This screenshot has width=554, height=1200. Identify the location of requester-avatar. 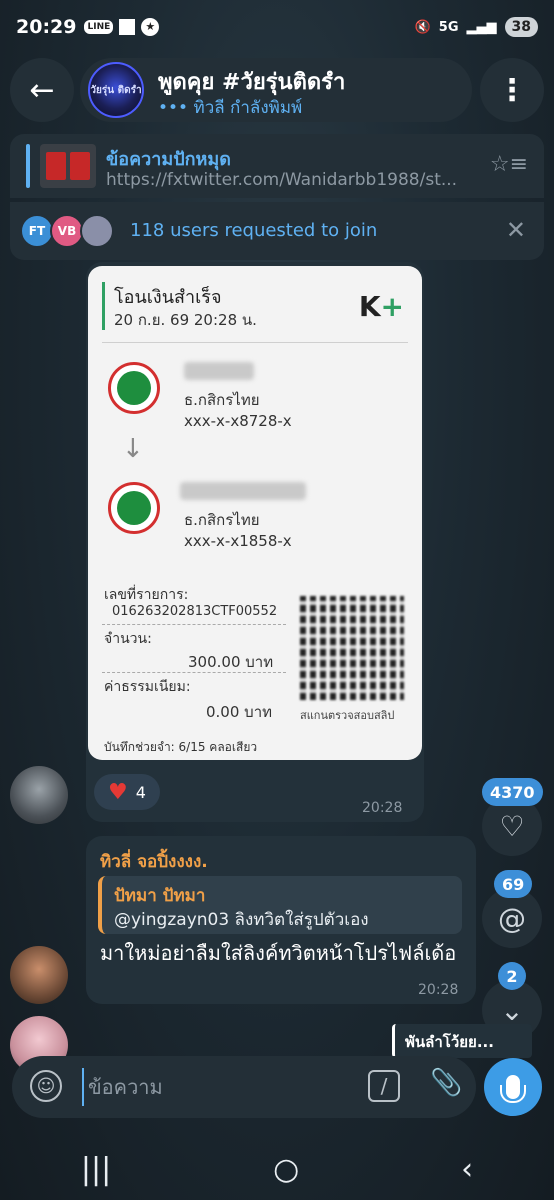
(97, 231).